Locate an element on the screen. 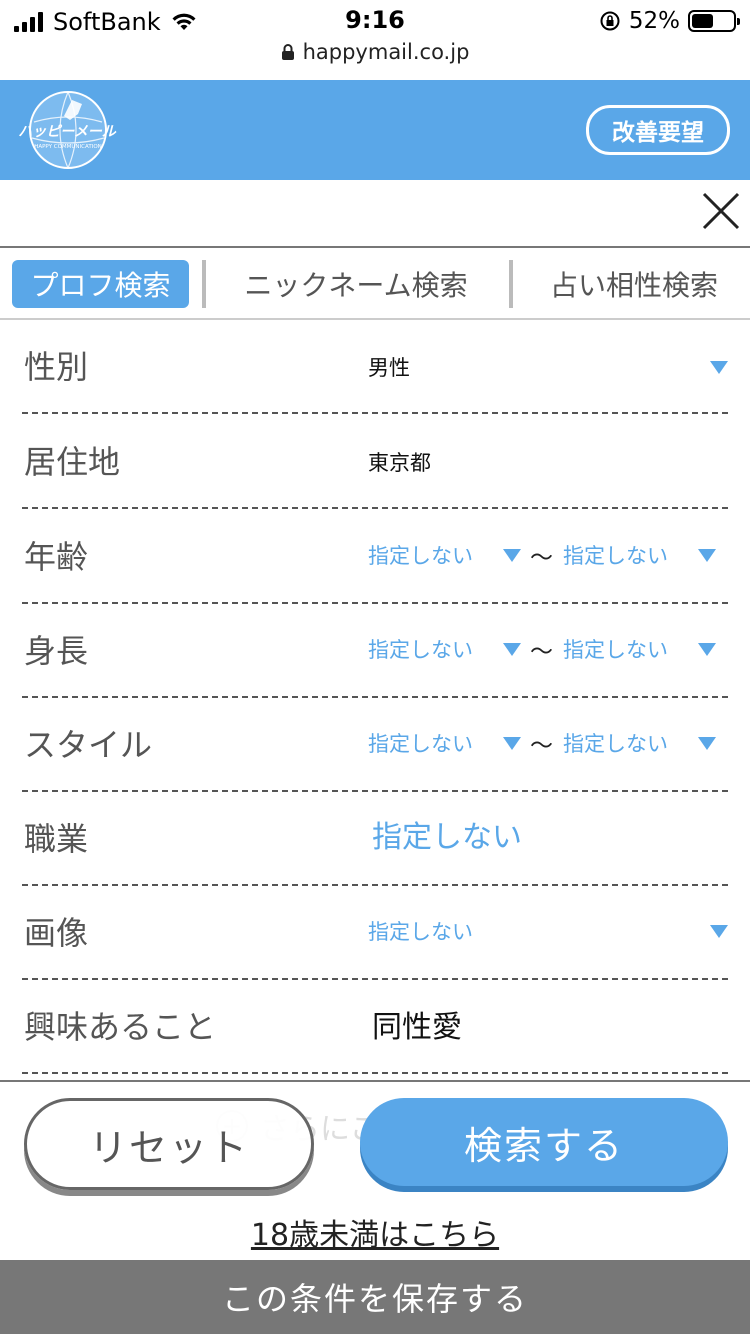 Image resolution: width=750 pixels, height=1334 pixels. logo-subtext: HAPPY COMMUNICATION is located at coordinates (68, 147).